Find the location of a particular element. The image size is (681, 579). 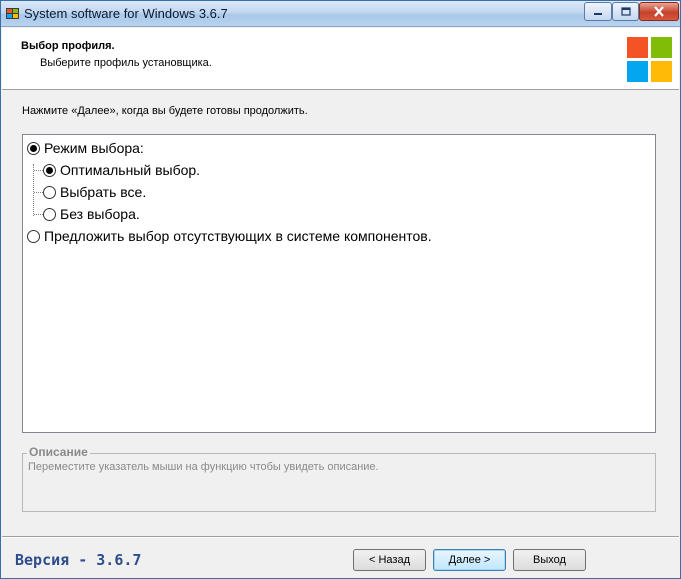

minimize-button is located at coordinates (598, 11).